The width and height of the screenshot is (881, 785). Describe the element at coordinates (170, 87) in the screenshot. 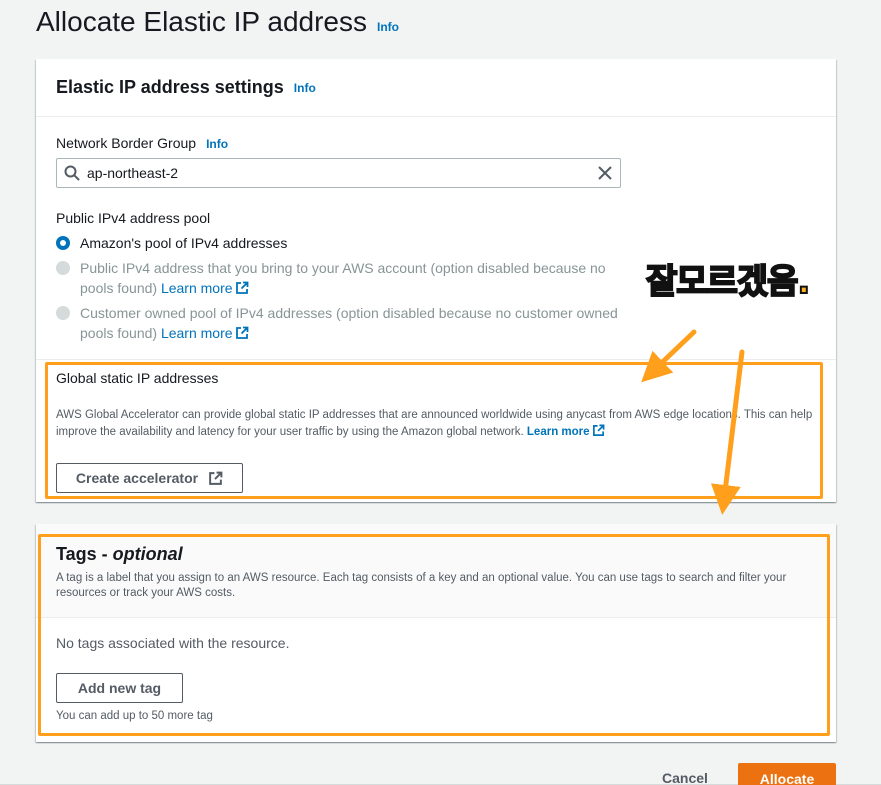

I see `settings-panel-title: Elastic IP address settings` at that location.